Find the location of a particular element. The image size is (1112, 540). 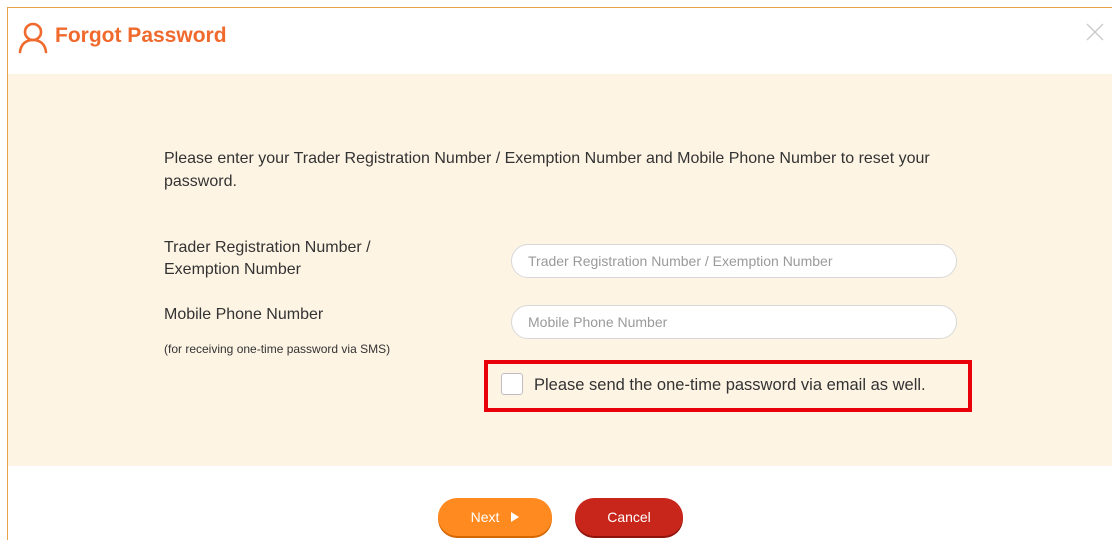

mobile-phone-label: Mobile Phone Number is located at coordinates (244, 314).